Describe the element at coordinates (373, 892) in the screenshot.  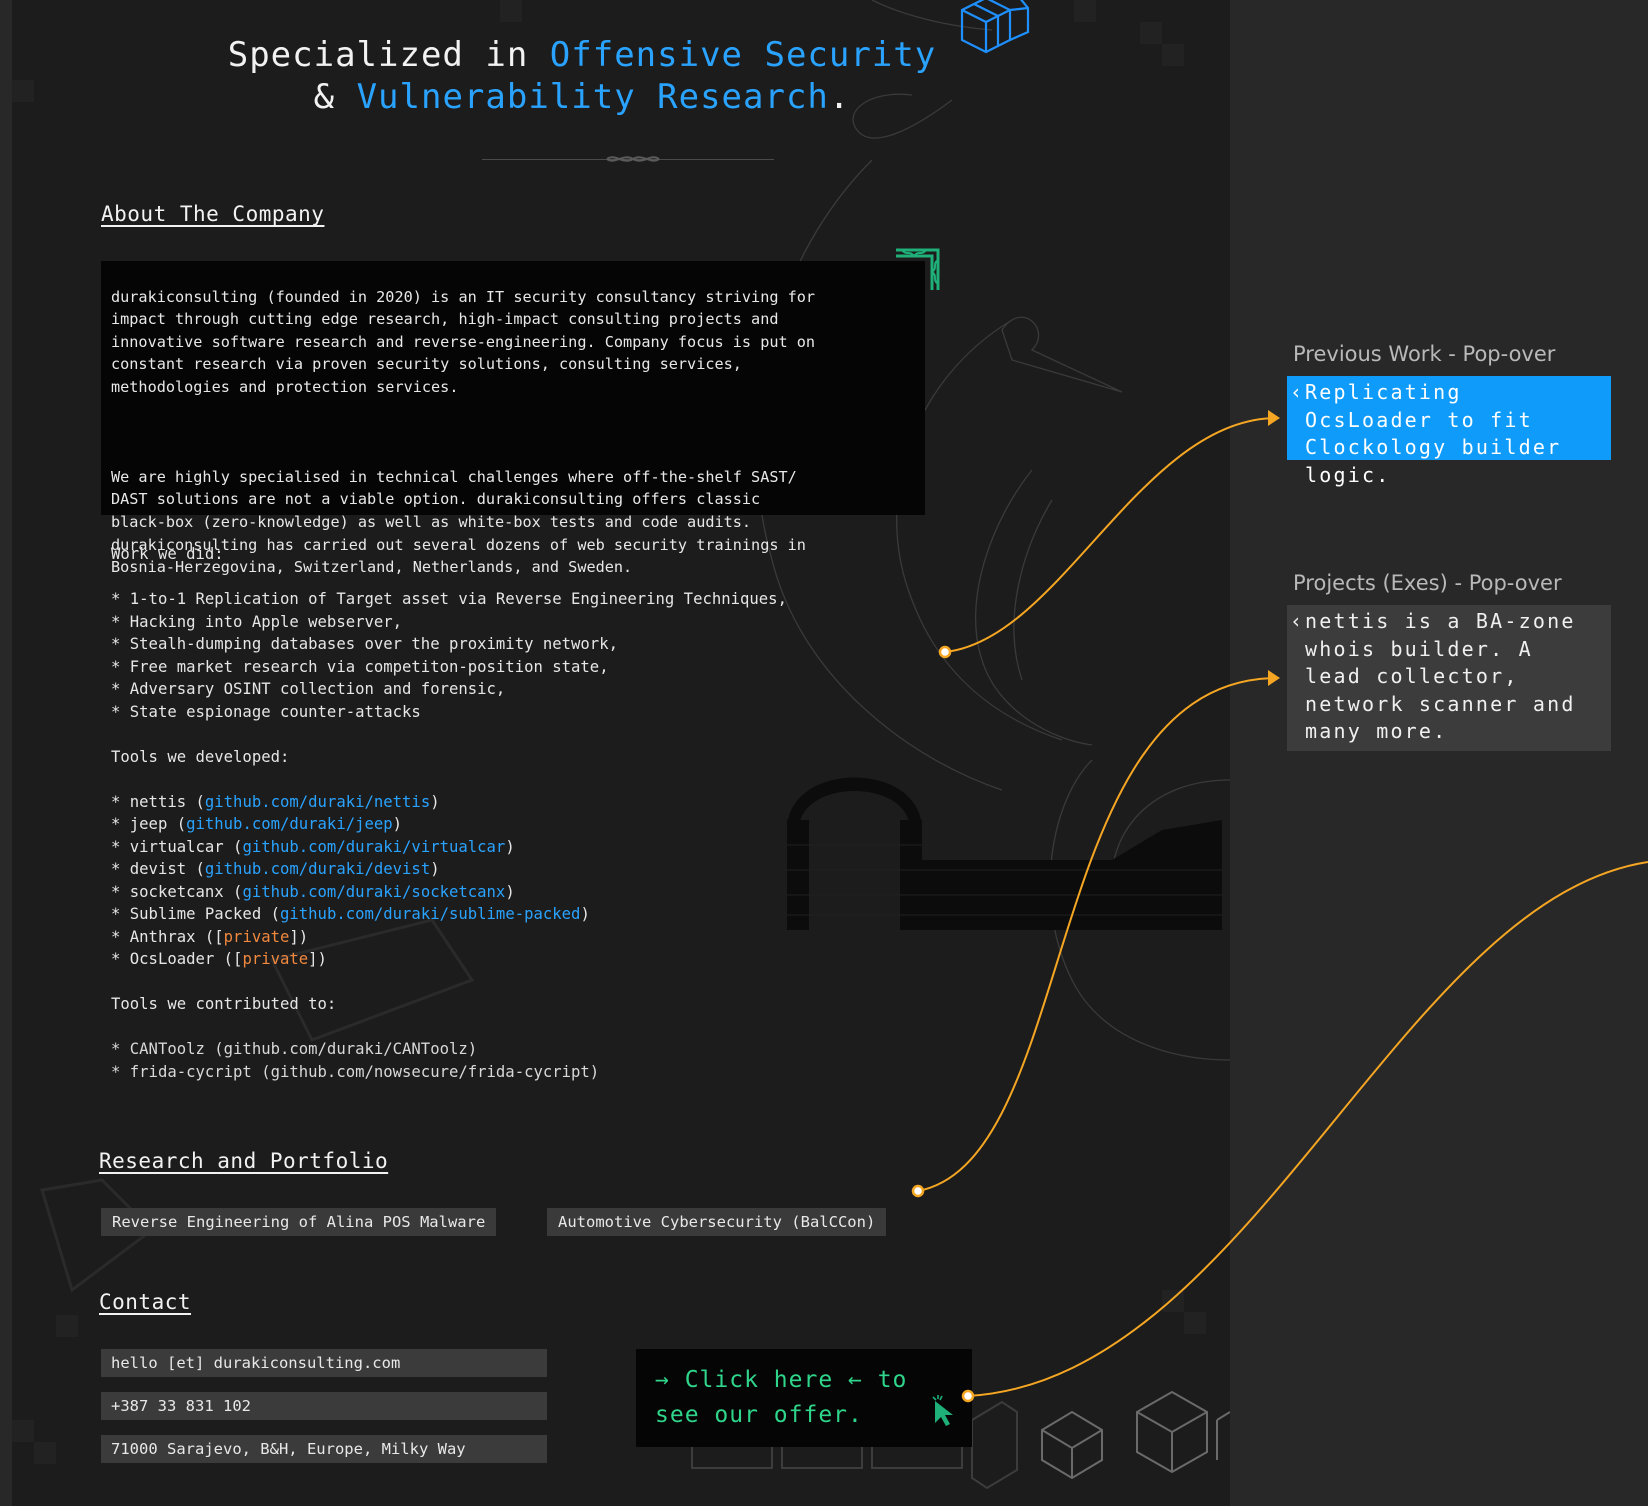
I see `tool-link-socketcanx: github.com/duraki/socketcanx` at that location.